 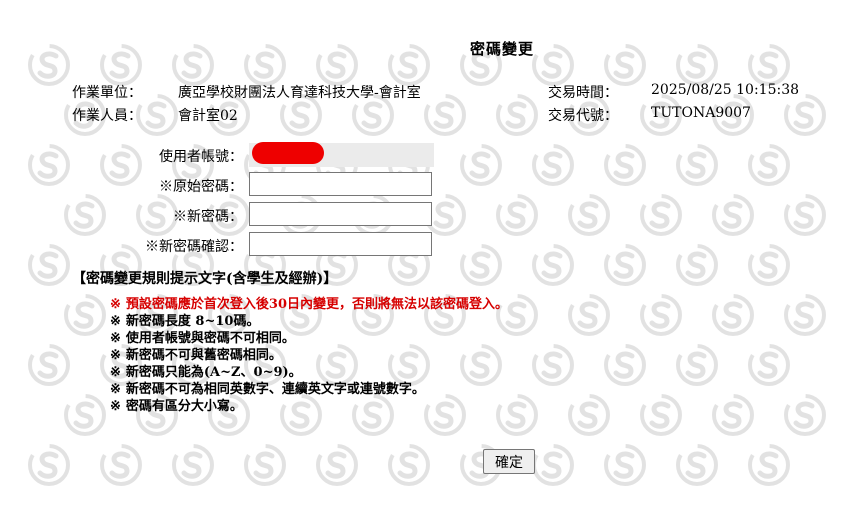 I want to click on transaction-code-value: TUTONA9007, so click(x=701, y=113).